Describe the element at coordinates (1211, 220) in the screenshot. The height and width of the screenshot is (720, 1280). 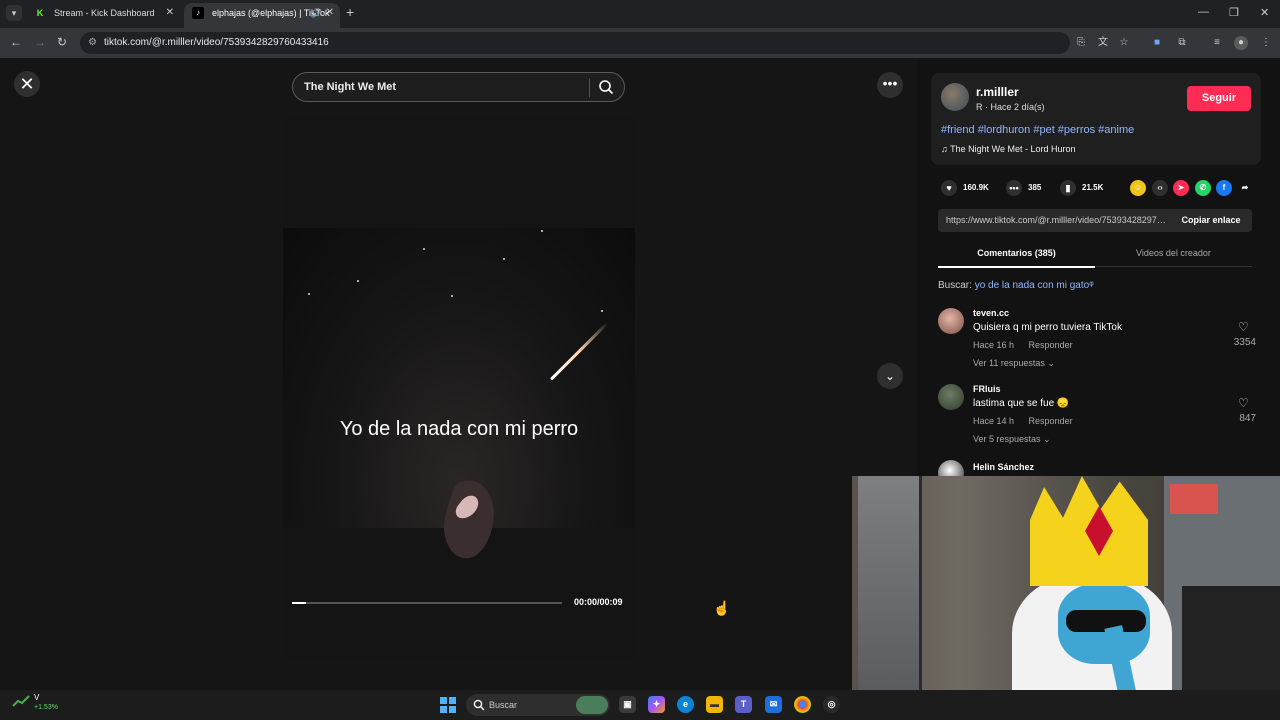
I see `copy-link-button: Copiar enlace` at that location.